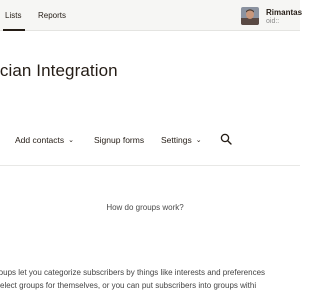 The height and width of the screenshot is (300, 320). What do you see at coordinates (52, 15) in the screenshot?
I see `nav-link-reports: Reports` at bounding box center [52, 15].